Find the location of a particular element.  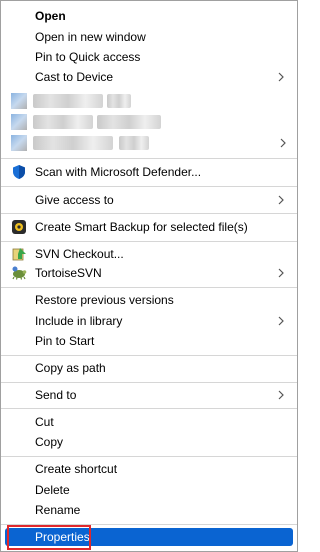

menu-item-tortoise-svn: TortoiseSVN is located at coordinates (149, 273).